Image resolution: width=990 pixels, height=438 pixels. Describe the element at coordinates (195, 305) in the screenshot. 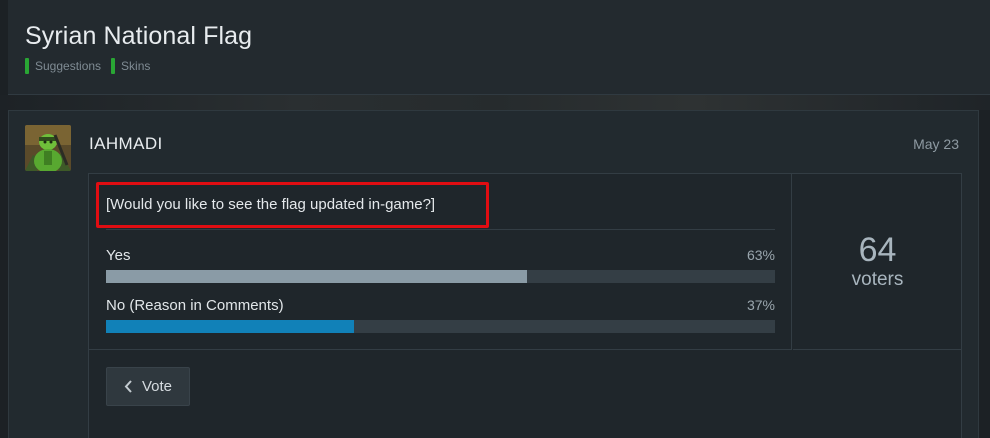

I see `poll-option-label: No (Reason in Comments)` at that location.